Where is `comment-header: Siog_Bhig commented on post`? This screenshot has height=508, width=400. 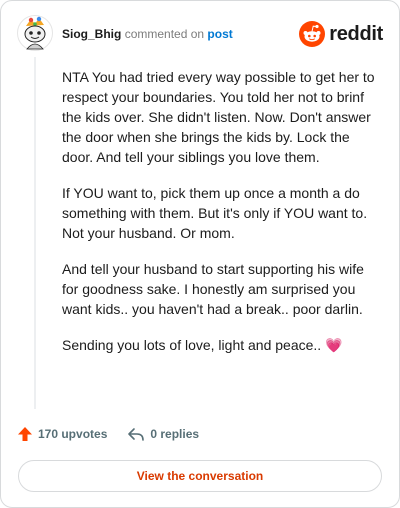 comment-header: Siog_Bhig commented on post is located at coordinates (147, 34).